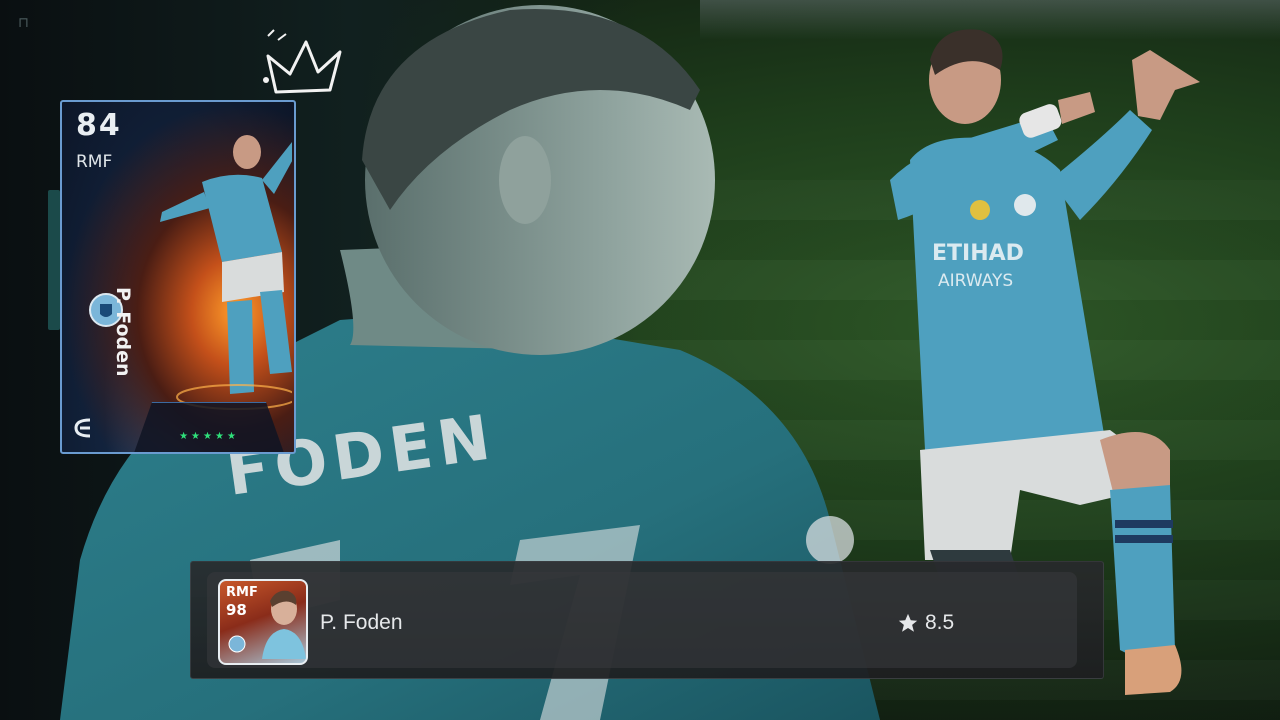 This screenshot has height=720, width=1280. Describe the element at coordinates (940, 622) in the screenshot. I see `rating-value: 8.5` at that location.